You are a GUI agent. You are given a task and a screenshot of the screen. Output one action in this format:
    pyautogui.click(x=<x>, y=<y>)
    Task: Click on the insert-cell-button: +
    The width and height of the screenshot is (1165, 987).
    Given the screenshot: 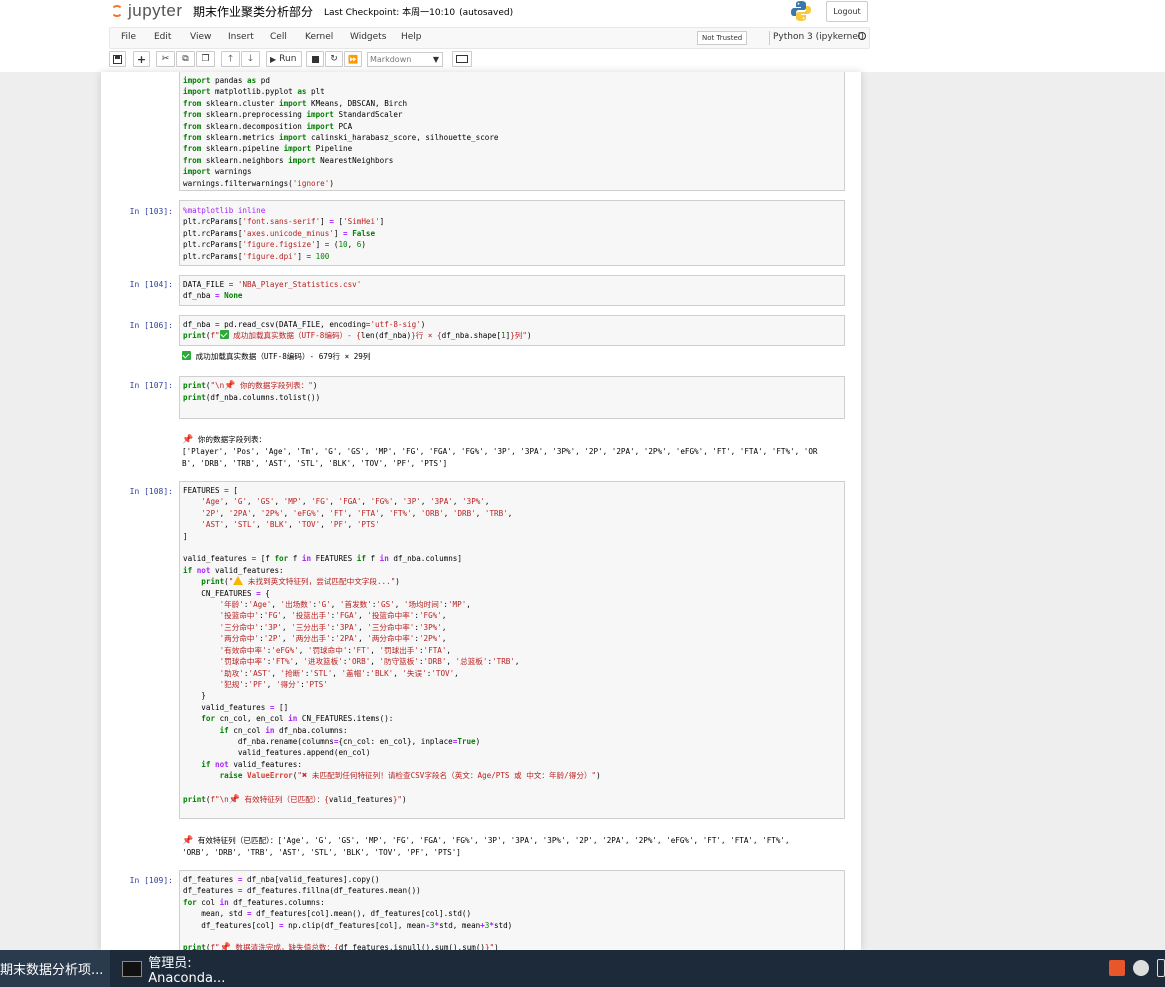 What is the action you would take?
    pyautogui.click(x=141, y=59)
    